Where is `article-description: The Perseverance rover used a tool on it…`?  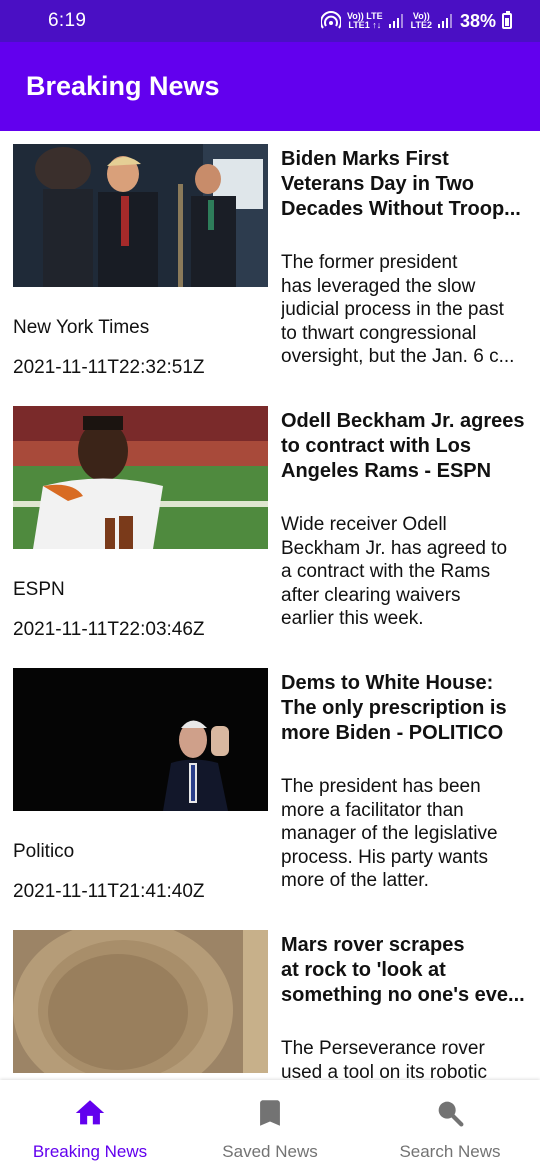 article-description: The Perseverance rover used a tool on it… is located at coordinates (384, 1059).